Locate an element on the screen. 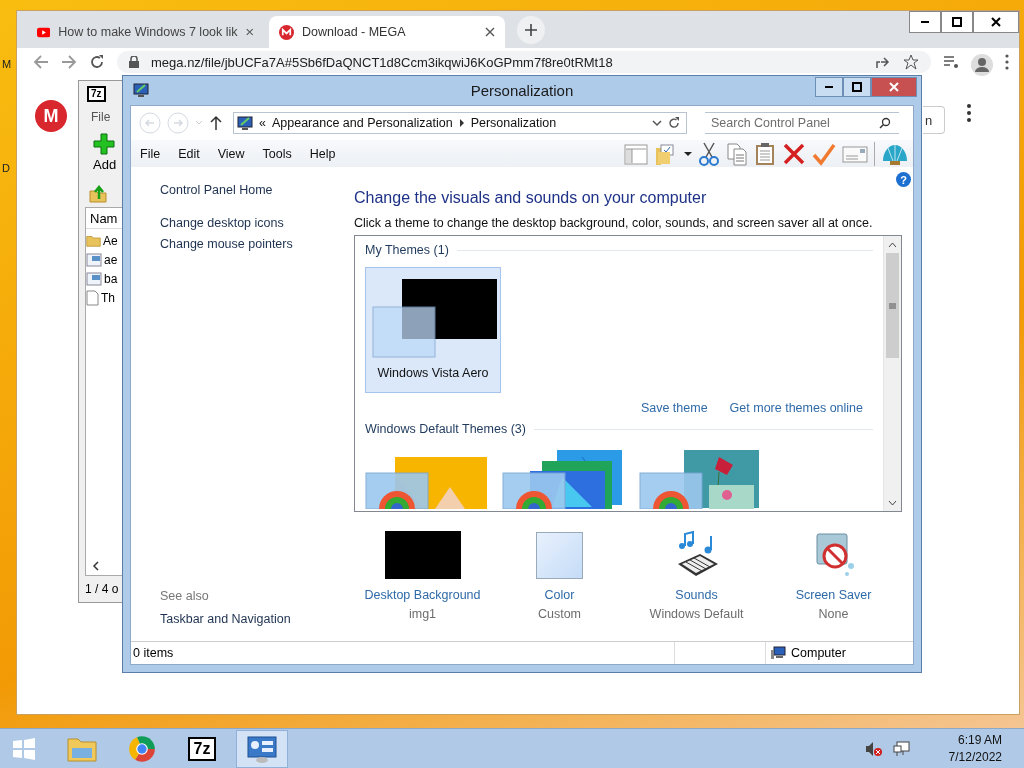 The image size is (1024, 768). file-name: ae is located at coordinates (111, 259).